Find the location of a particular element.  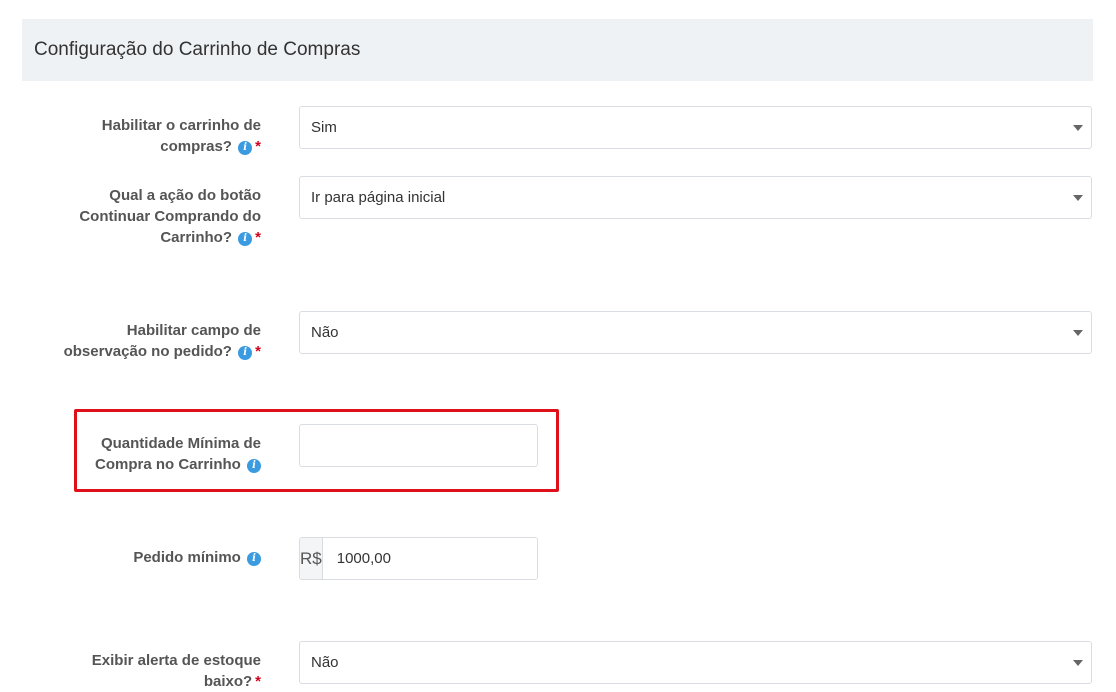

min-order-field: R$ is located at coordinates (418, 558).